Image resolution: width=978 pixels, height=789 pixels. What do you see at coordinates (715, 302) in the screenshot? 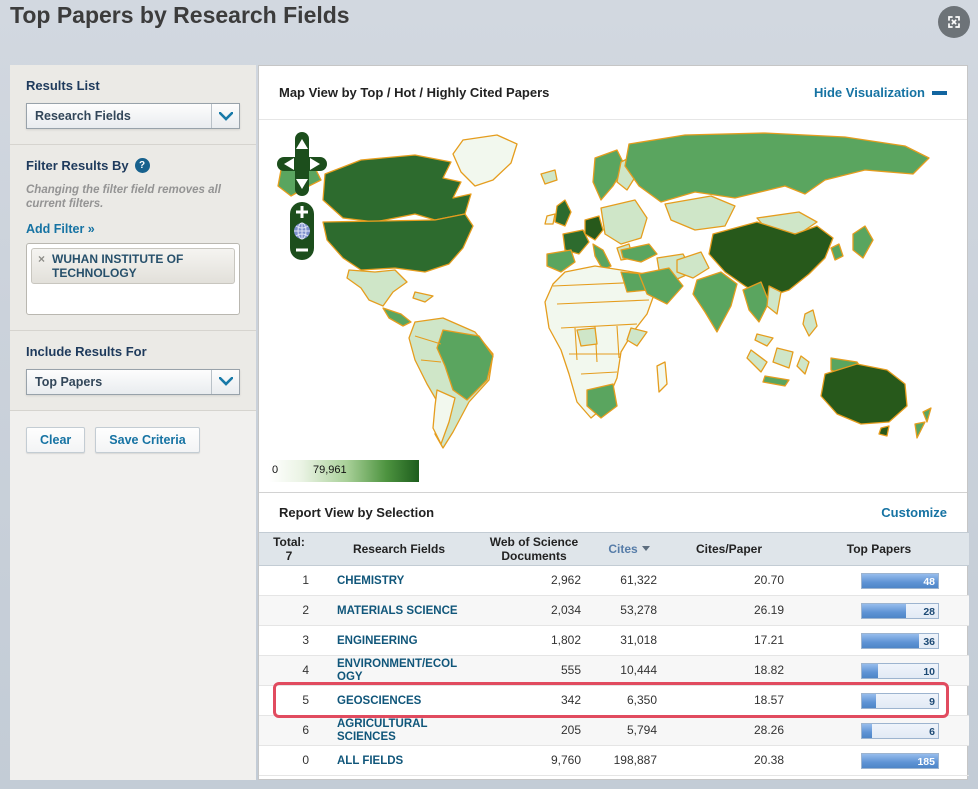
I see `country-india` at bounding box center [715, 302].